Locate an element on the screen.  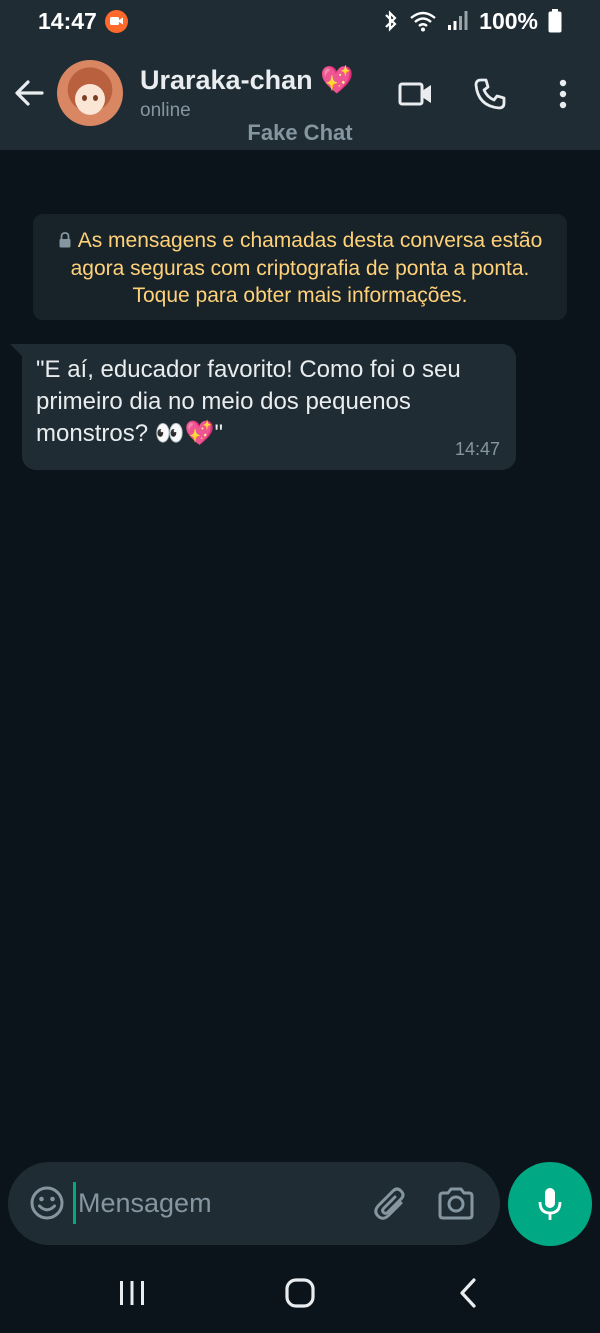
avatar-face is located at coordinates (90, 99).